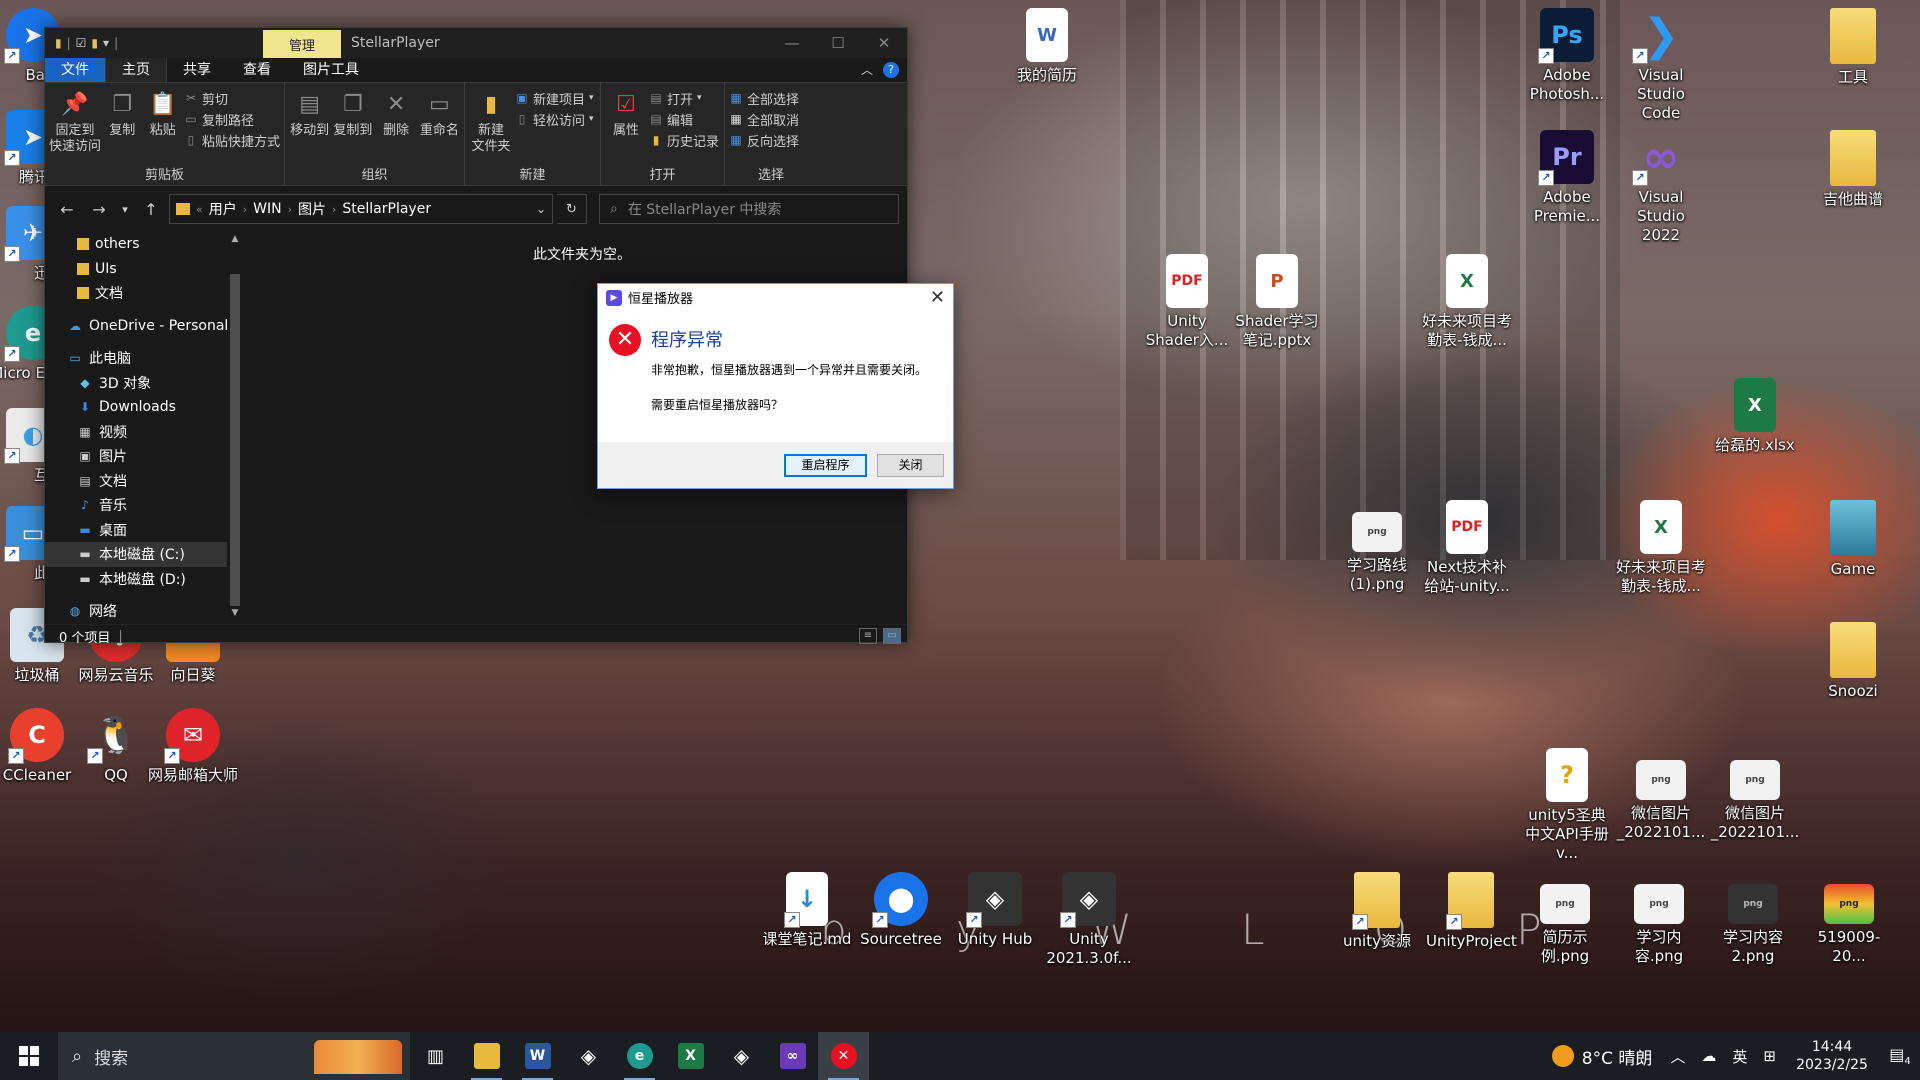 Image resolution: width=1920 pixels, height=1080 pixels. I want to click on select-none-button: ▦ 全部取消, so click(764, 119).